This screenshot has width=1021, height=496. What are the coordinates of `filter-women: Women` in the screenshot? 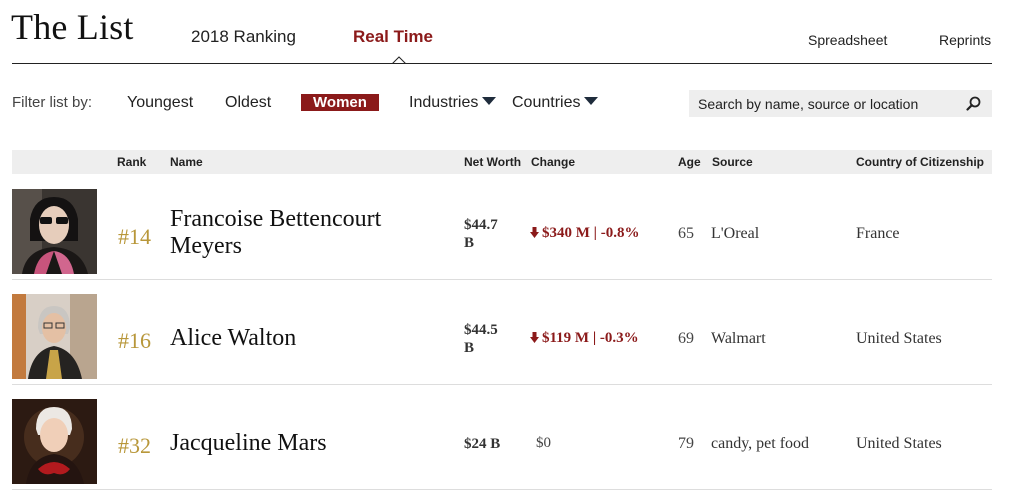 It's located at (340, 102).